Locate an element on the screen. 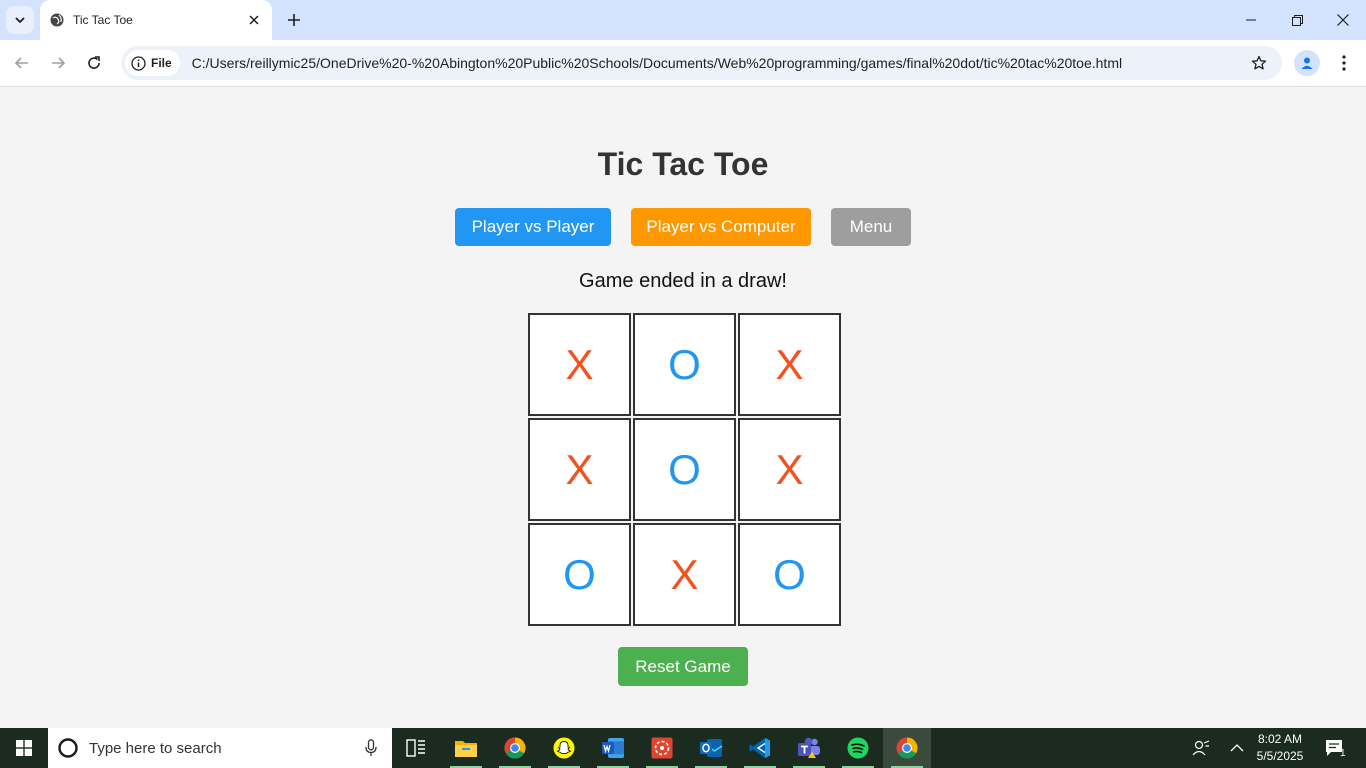 Image resolution: width=1366 pixels, height=768 pixels. taskbar-chrome-active is located at coordinates (907, 748).